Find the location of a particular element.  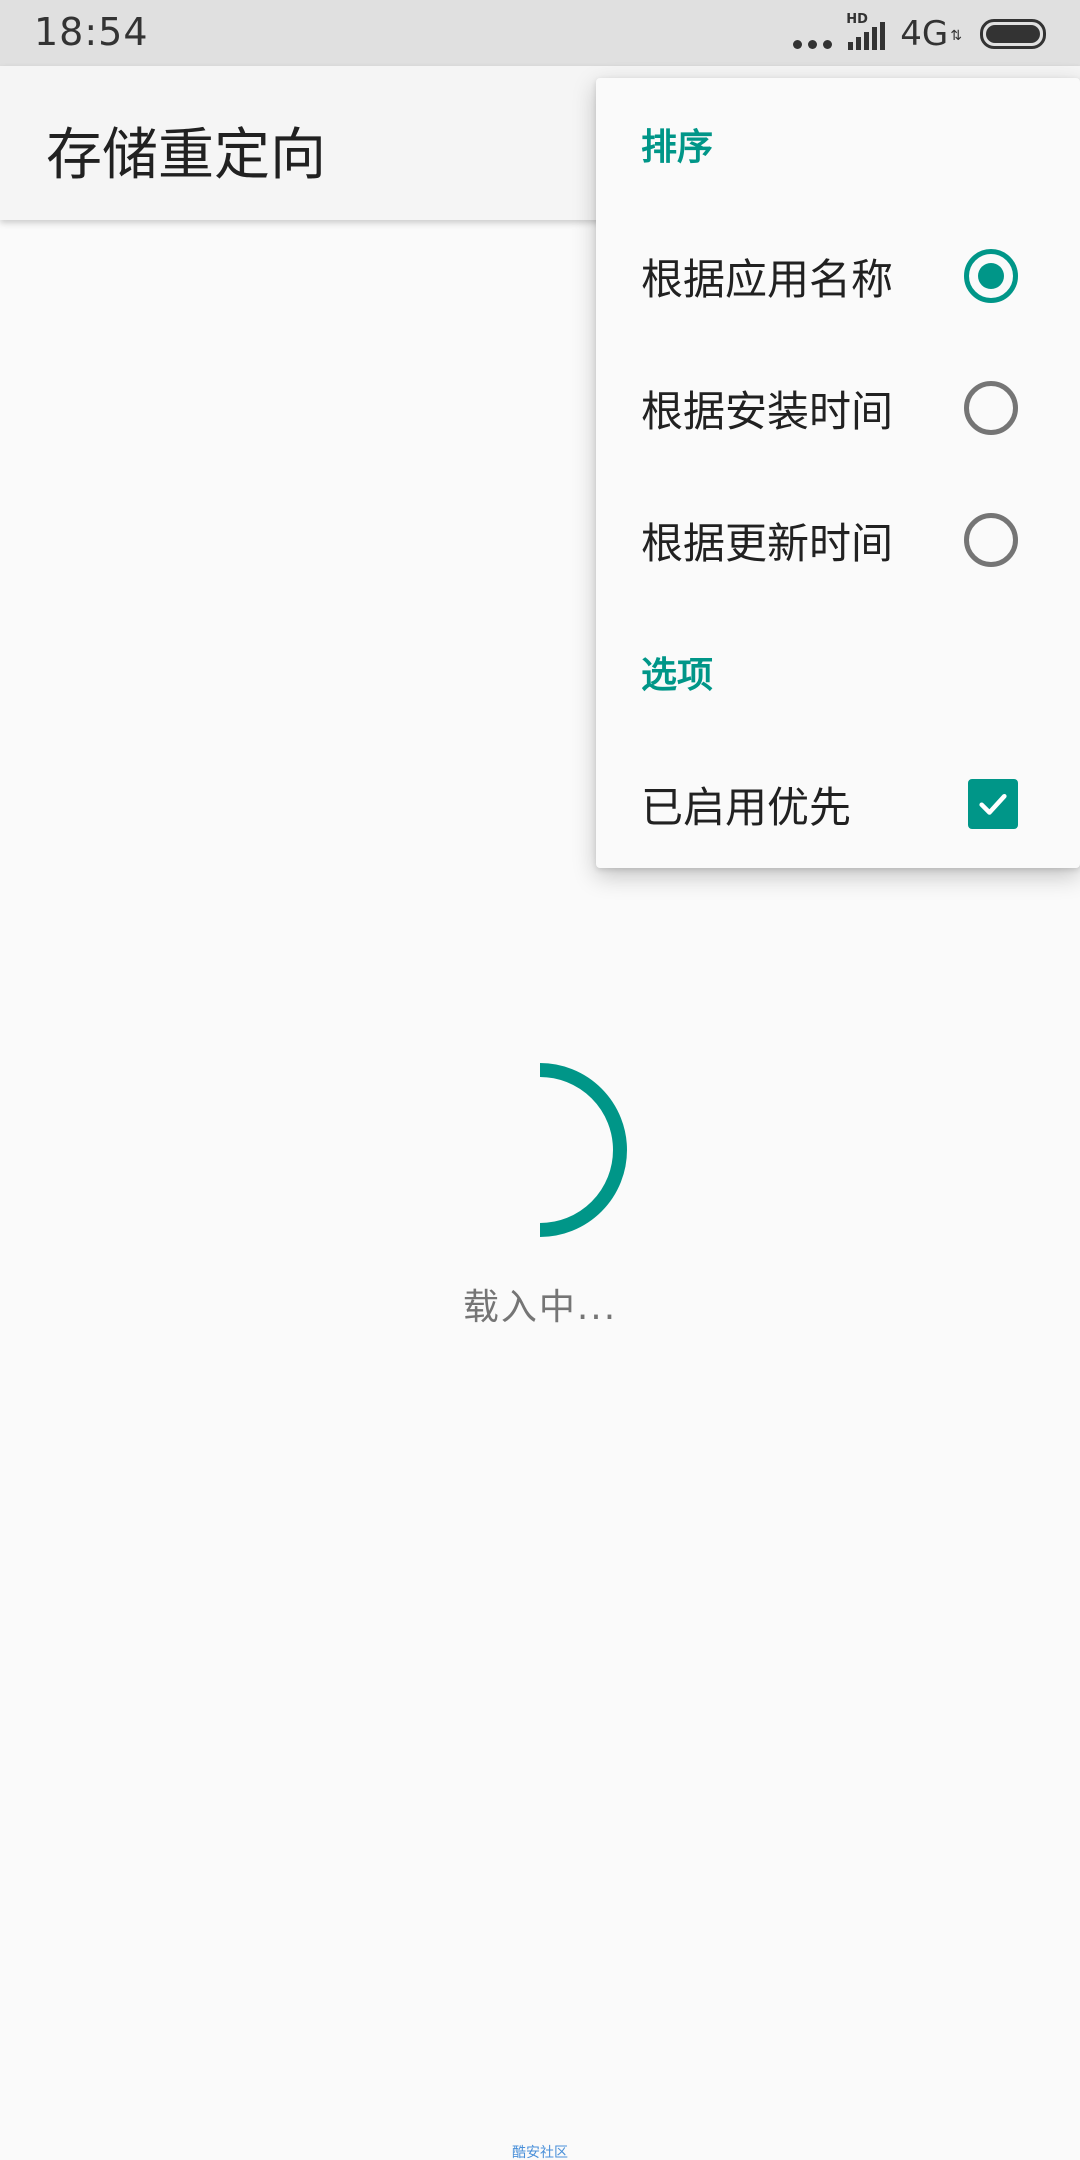

checkbox-checked-icon is located at coordinates (993, 804).